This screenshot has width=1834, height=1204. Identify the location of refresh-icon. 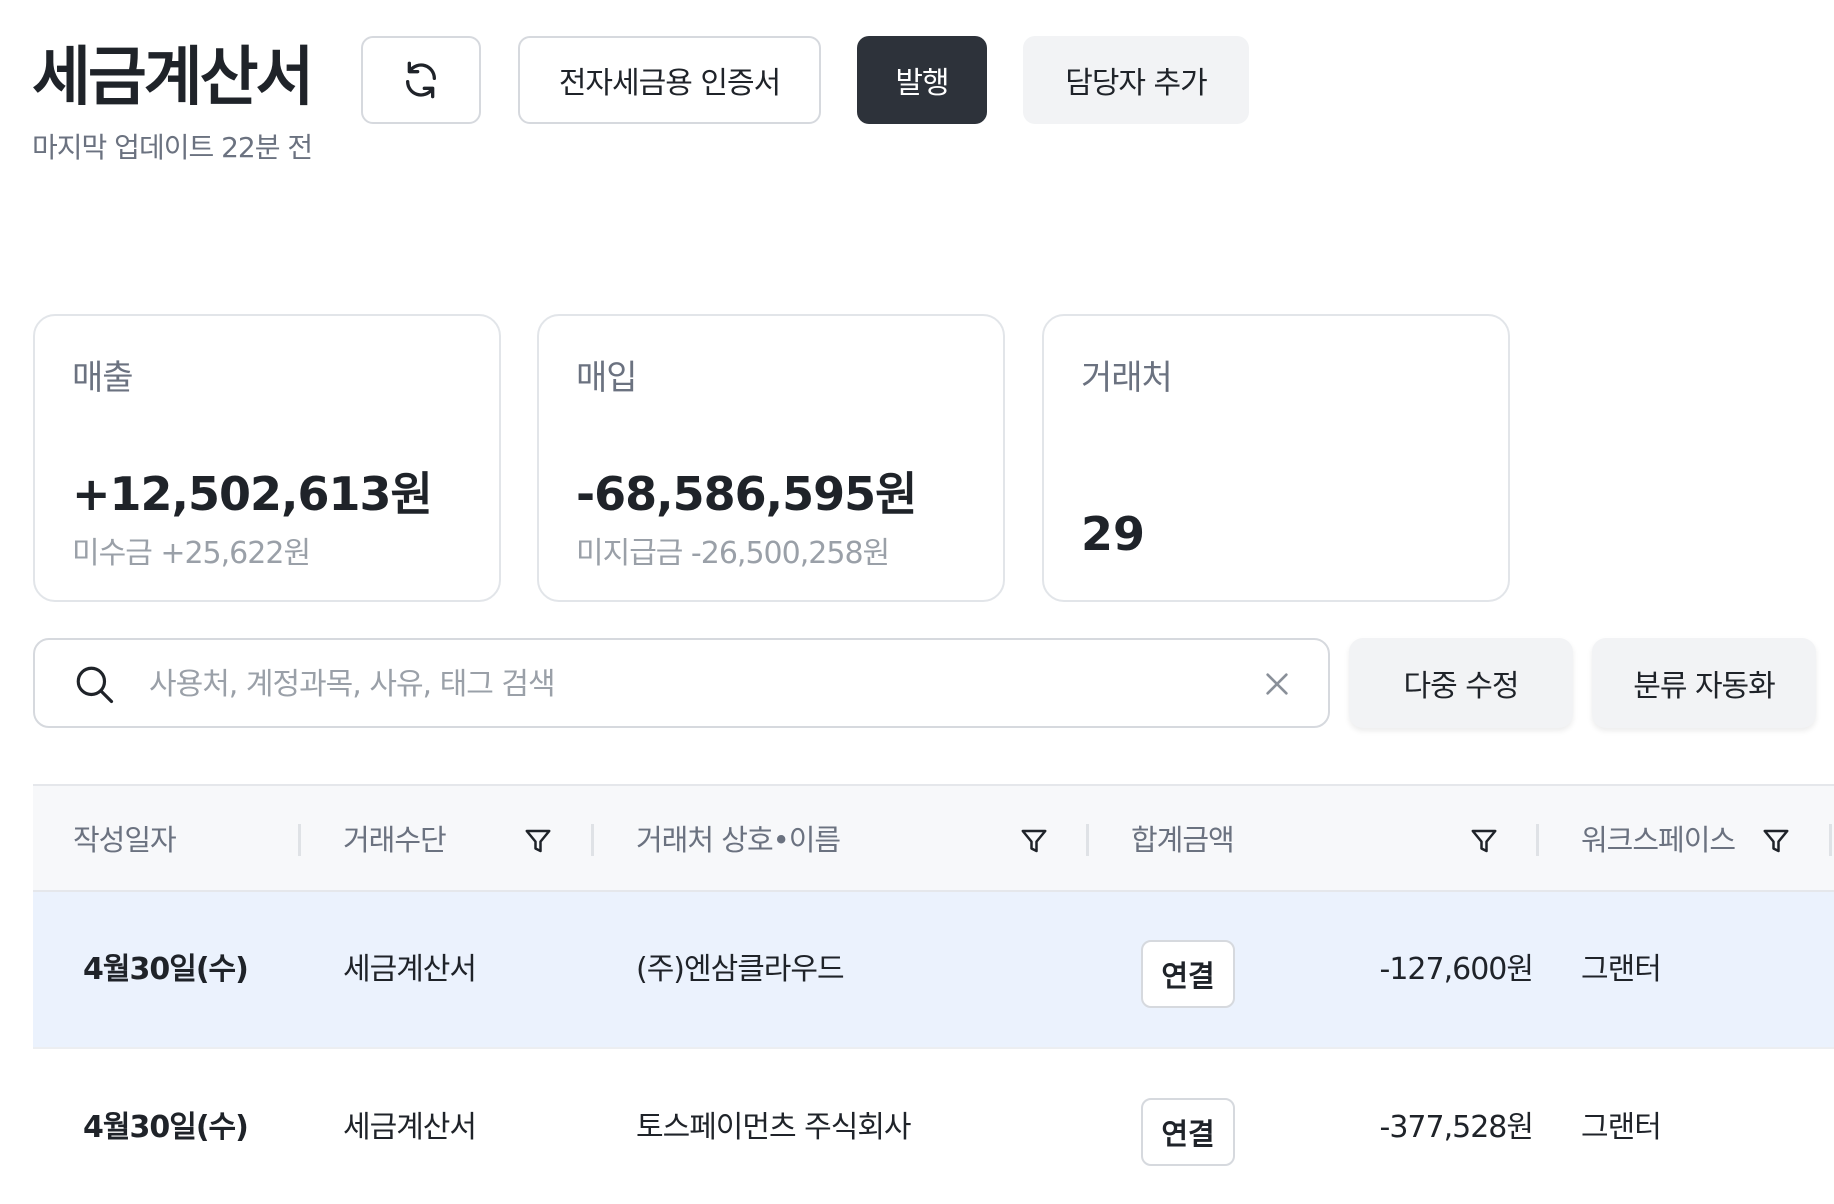
(421, 80).